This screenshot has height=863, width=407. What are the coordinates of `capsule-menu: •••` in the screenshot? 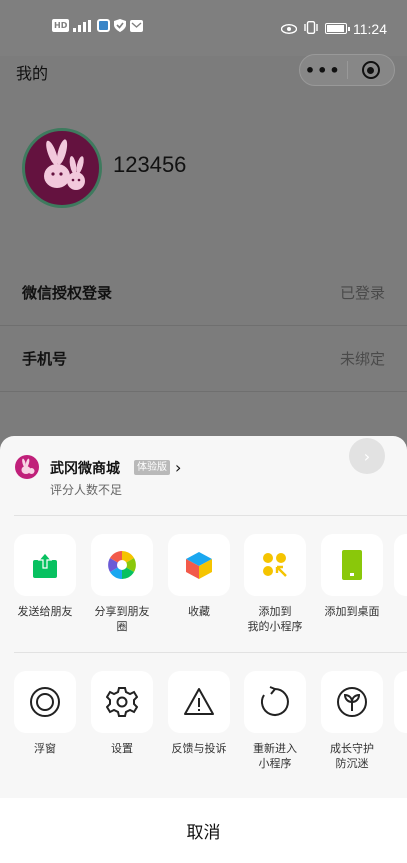 It's located at (347, 70).